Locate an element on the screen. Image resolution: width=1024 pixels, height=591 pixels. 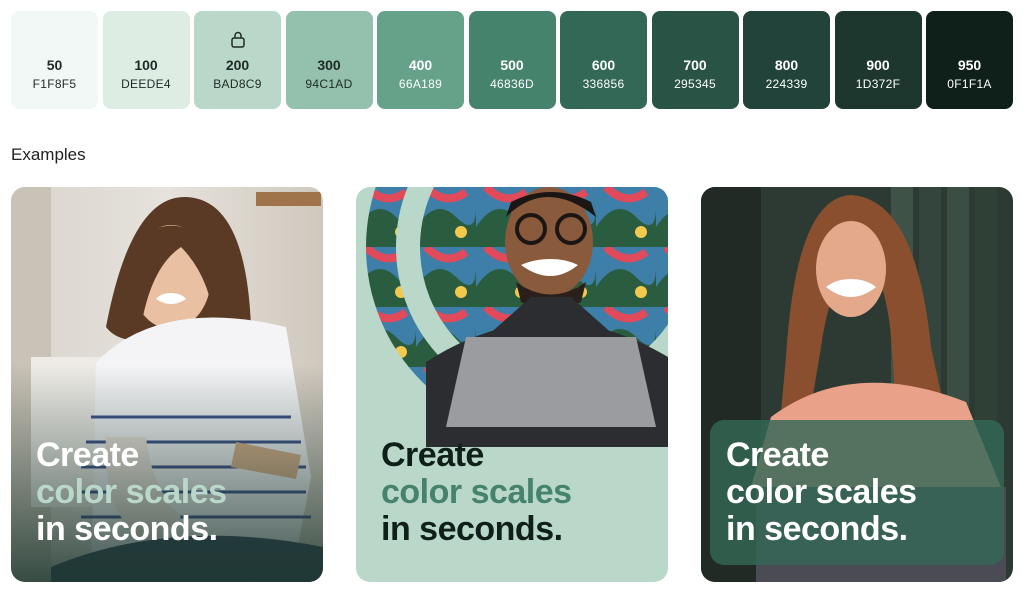
swatch-shade-label: 600 is located at coordinates (603, 65).